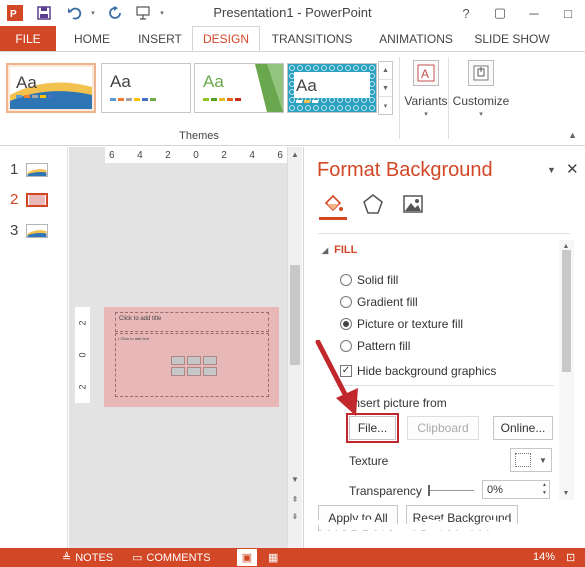 This screenshot has width=585, height=567. I want to click on tab-animations: ANIMATIONS, so click(416, 38).